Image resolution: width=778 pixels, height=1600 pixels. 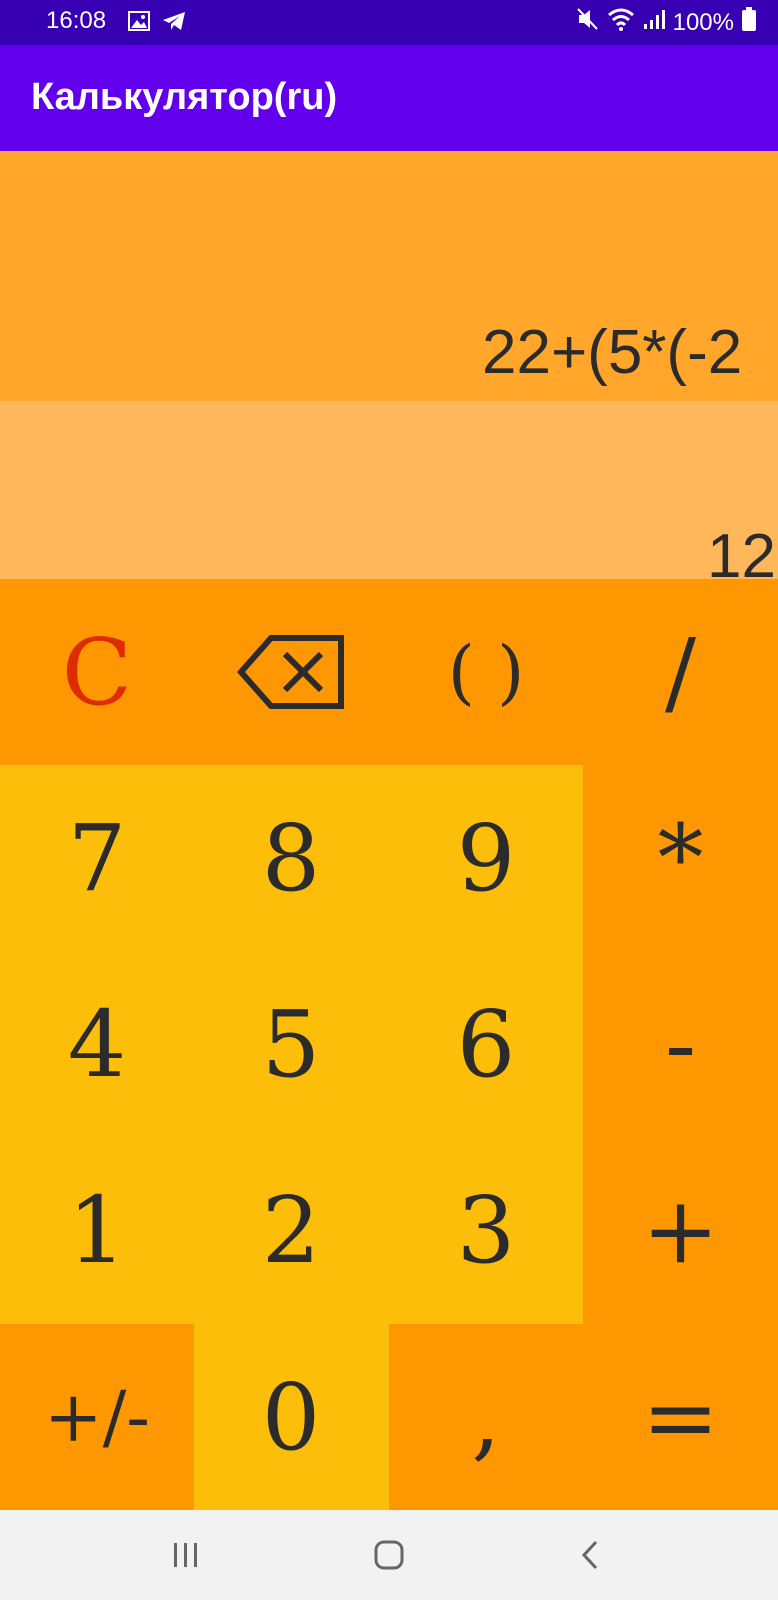 I want to click on multiply-button: *, so click(x=680, y=858).